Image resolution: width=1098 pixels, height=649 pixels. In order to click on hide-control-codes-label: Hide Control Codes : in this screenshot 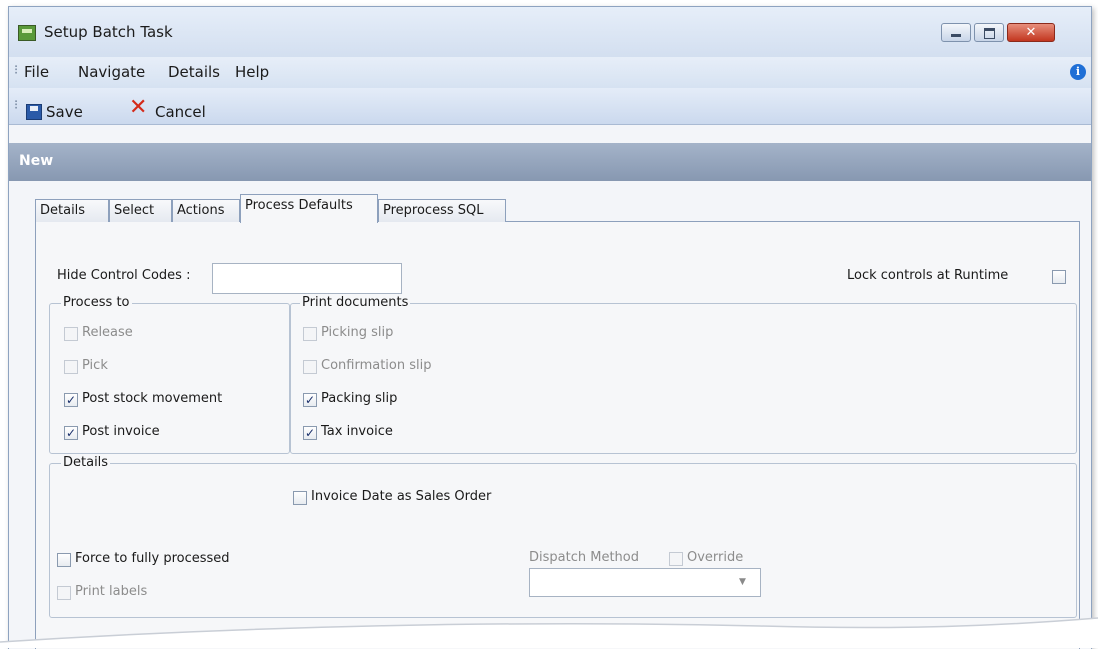, I will do `click(124, 275)`.